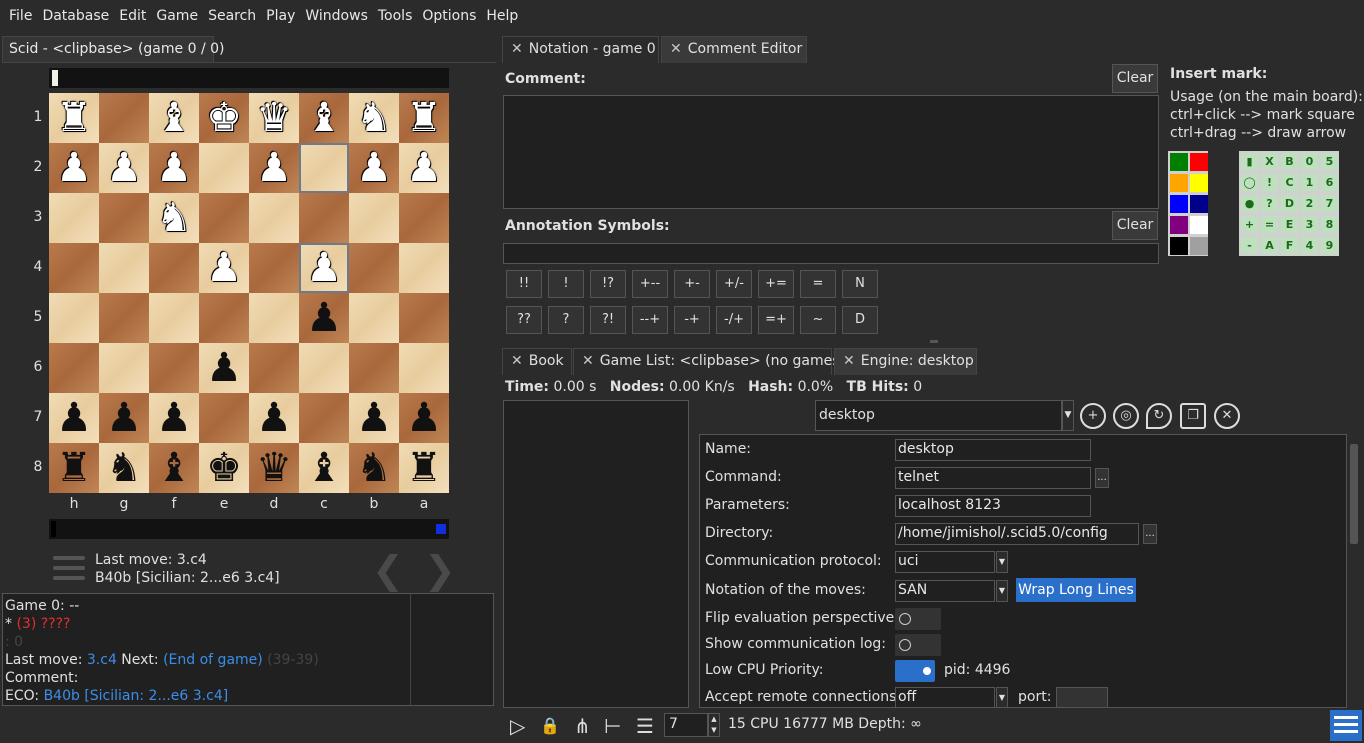  Describe the element at coordinates (1329, 203) in the screenshot. I see `mark-type-button: 7` at that location.